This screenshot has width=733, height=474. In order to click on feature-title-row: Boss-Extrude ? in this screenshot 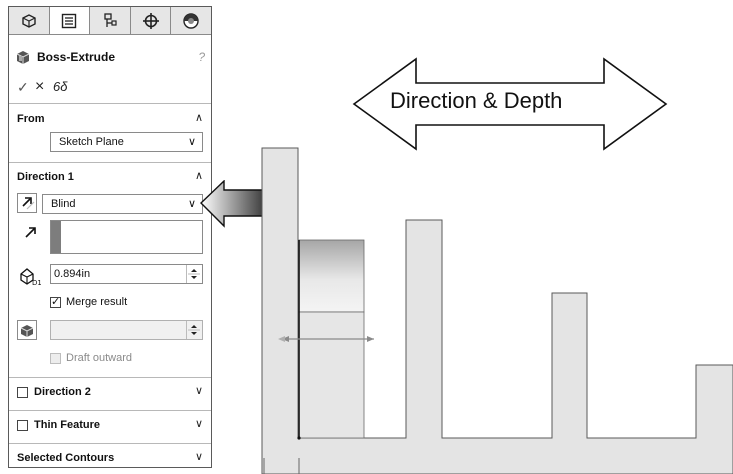, I will do `click(111, 58)`.